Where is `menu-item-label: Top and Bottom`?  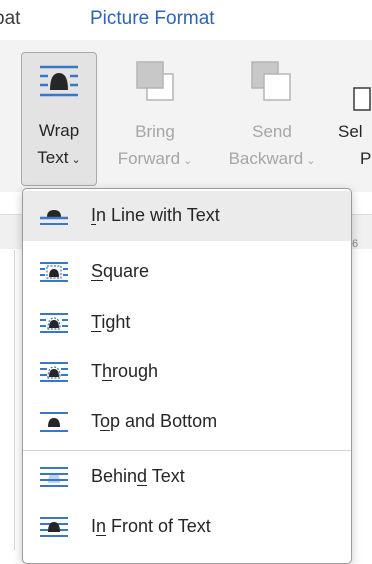 menu-item-label: Top and Bottom is located at coordinates (154, 421).